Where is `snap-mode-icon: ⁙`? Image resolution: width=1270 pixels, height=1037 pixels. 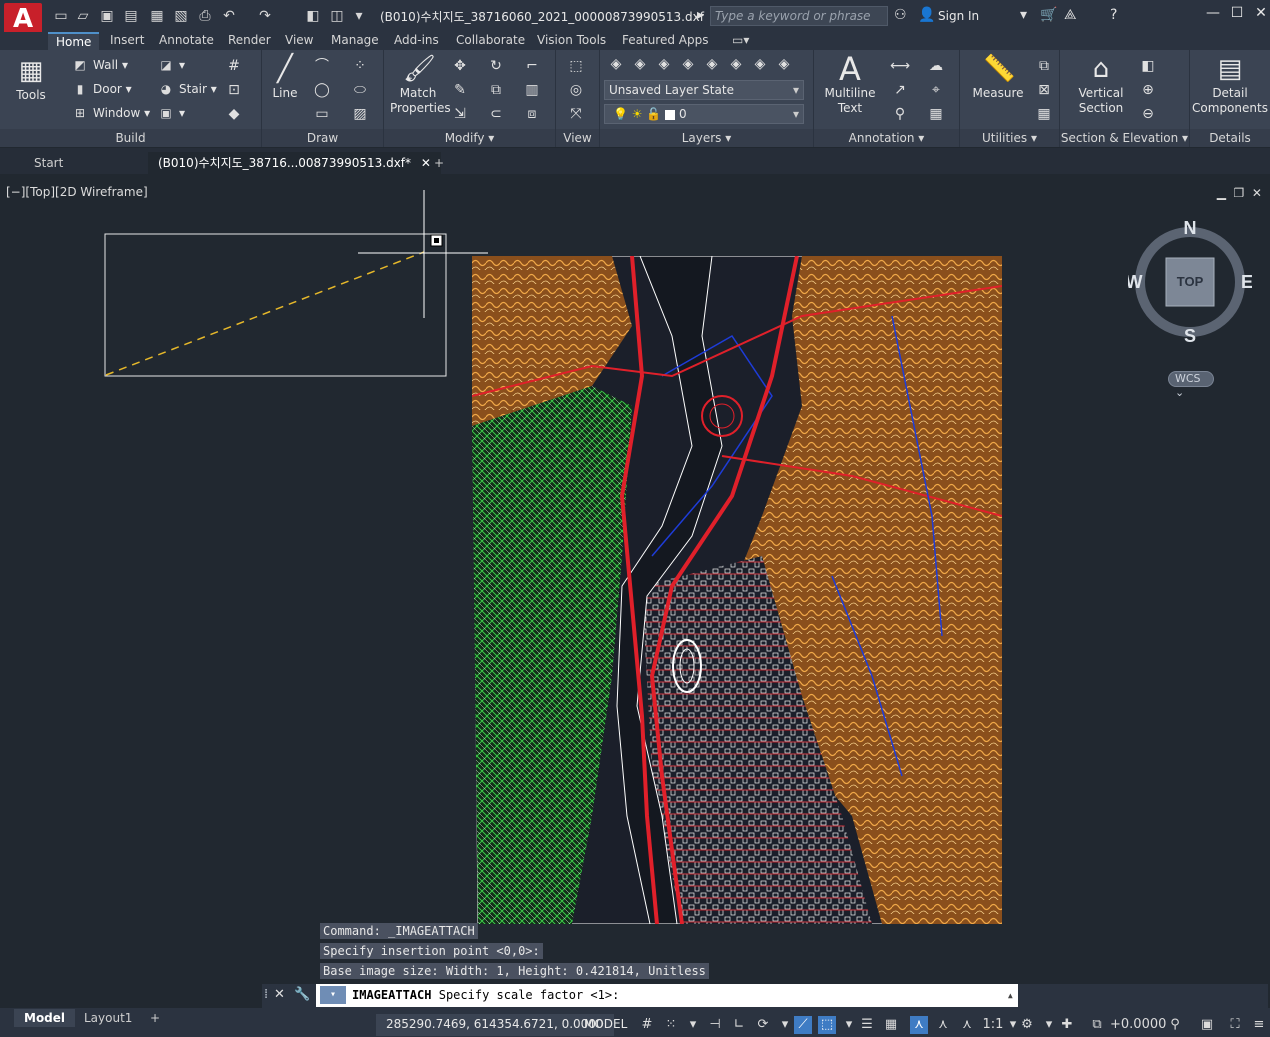 snap-mode-icon: ⁙ is located at coordinates (671, 1025).